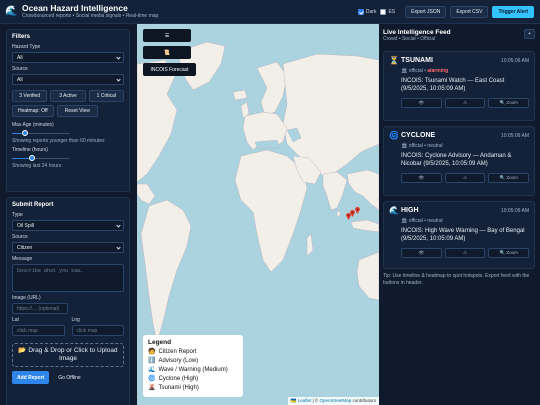 The width and height of the screenshot is (540, 405). I want to click on max-age-label: Max Age (minutes), so click(33, 125).